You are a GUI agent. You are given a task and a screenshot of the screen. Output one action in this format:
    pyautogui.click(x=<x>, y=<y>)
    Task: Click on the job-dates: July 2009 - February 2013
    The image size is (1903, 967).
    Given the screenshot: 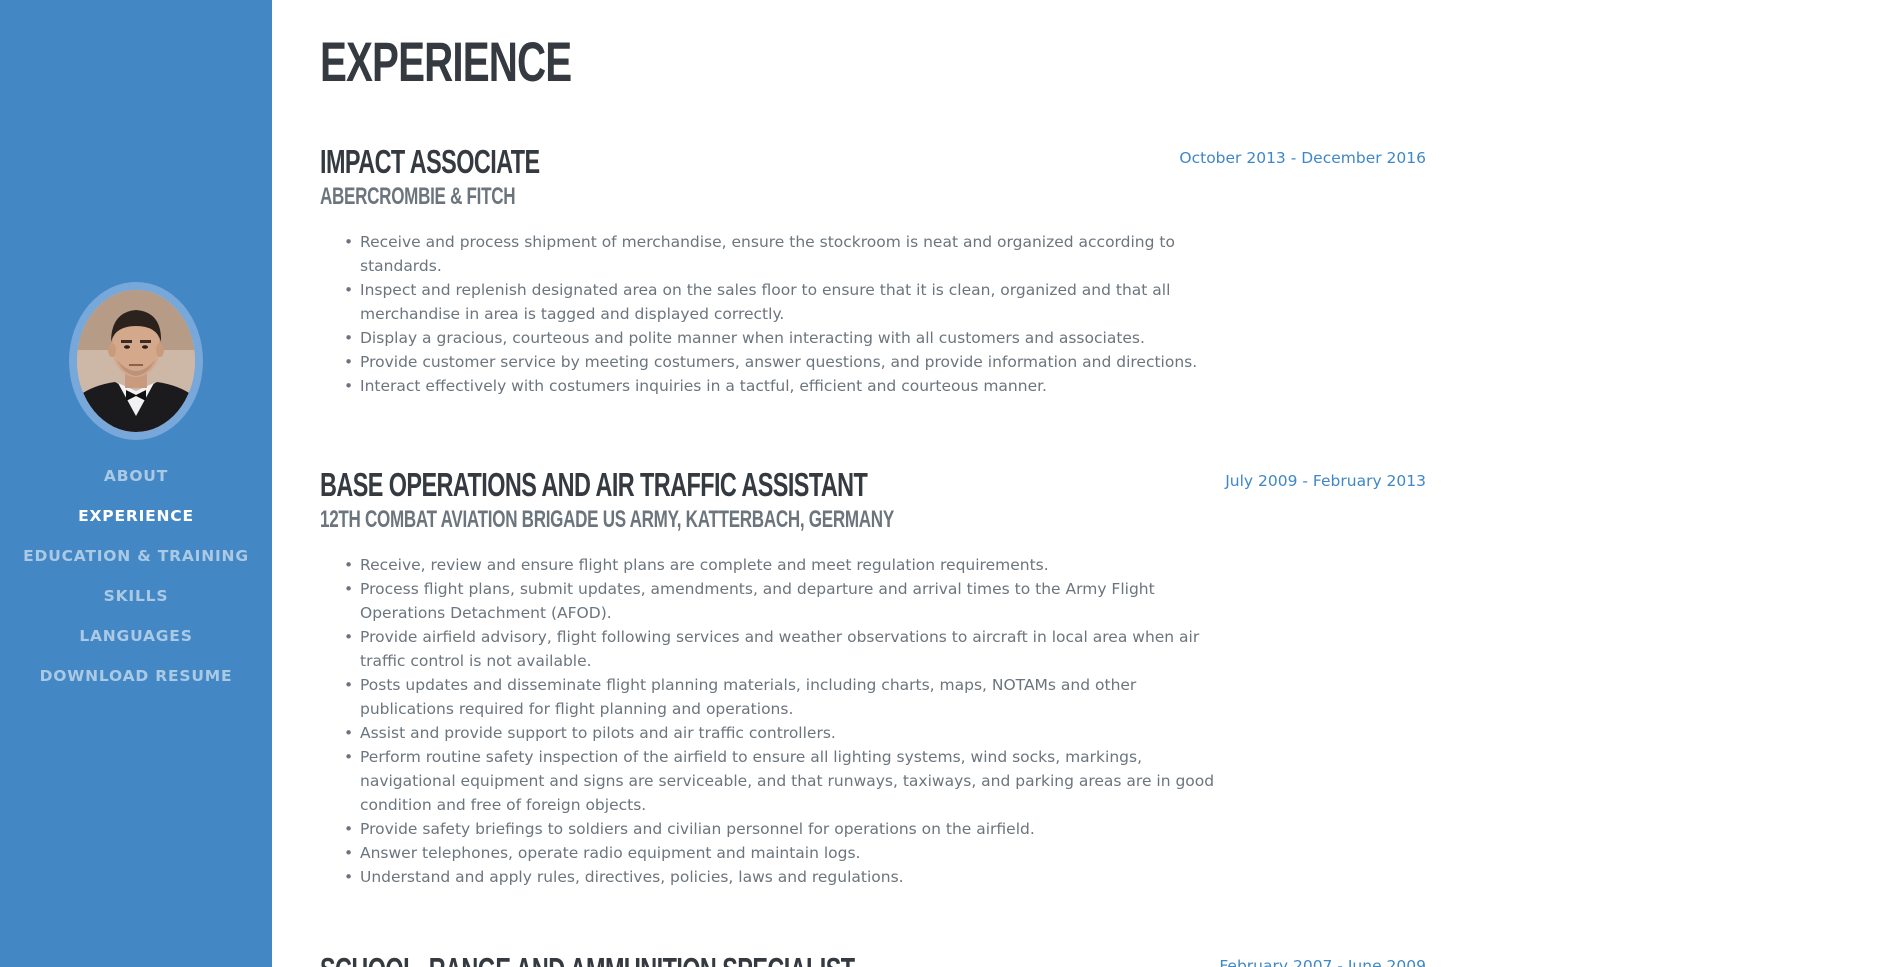 What is the action you would take?
    pyautogui.click(x=1325, y=481)
    